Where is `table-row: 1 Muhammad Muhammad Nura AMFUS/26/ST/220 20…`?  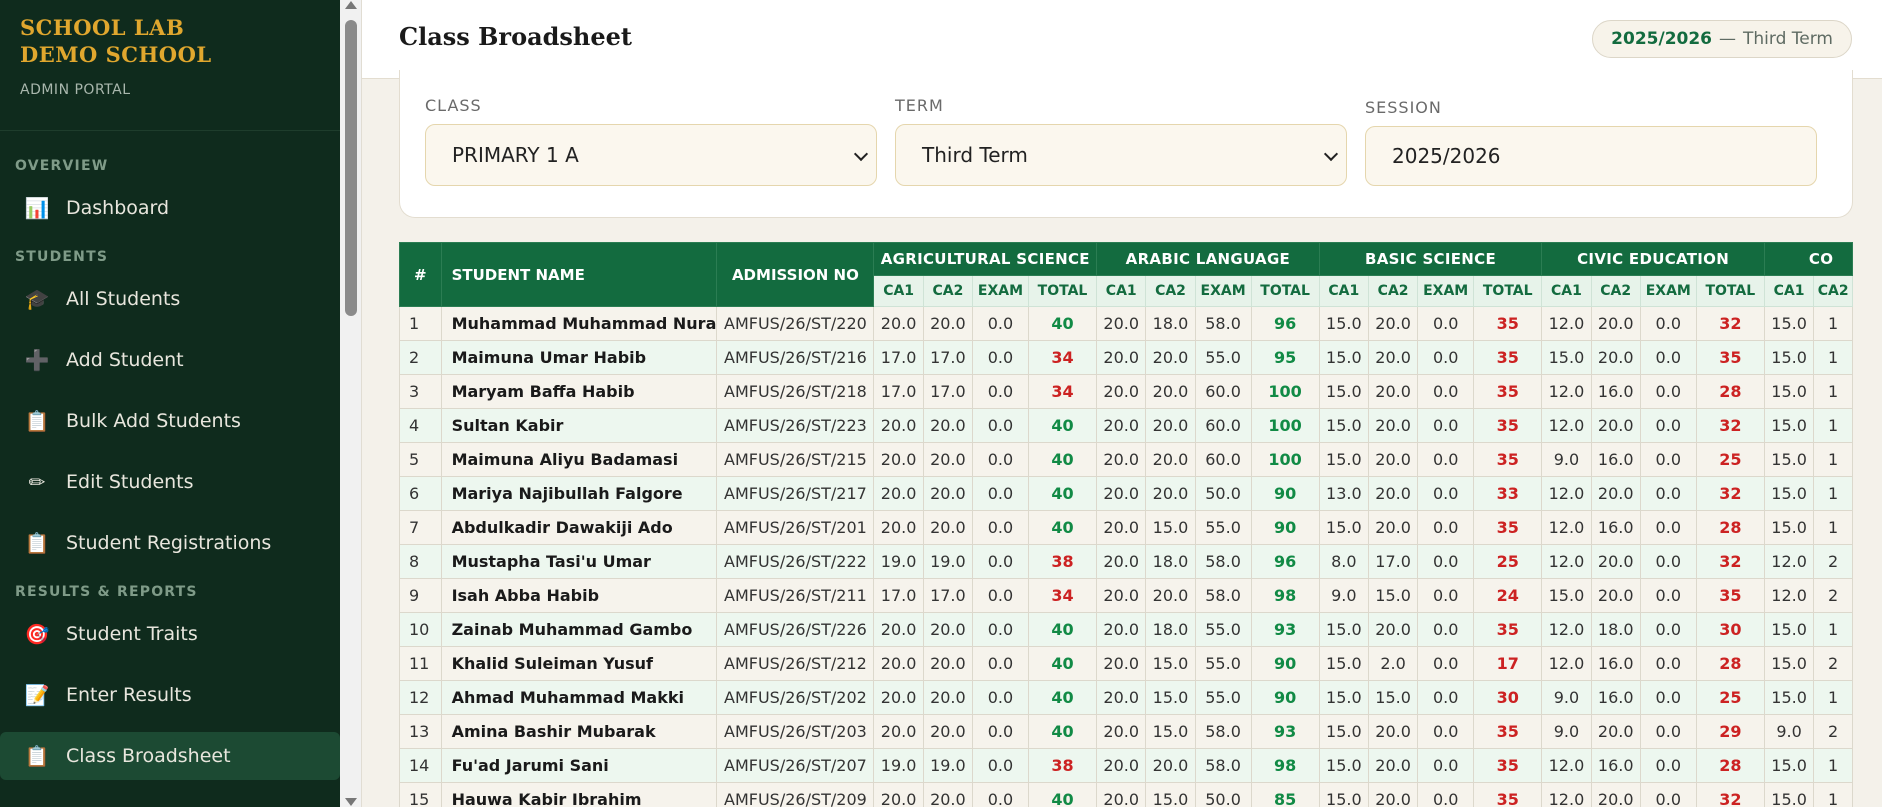 table-row: 1 Muhammad Muhammad Nura AMFUS/26/ST/220 20… is located at coordinates (1126, 323).